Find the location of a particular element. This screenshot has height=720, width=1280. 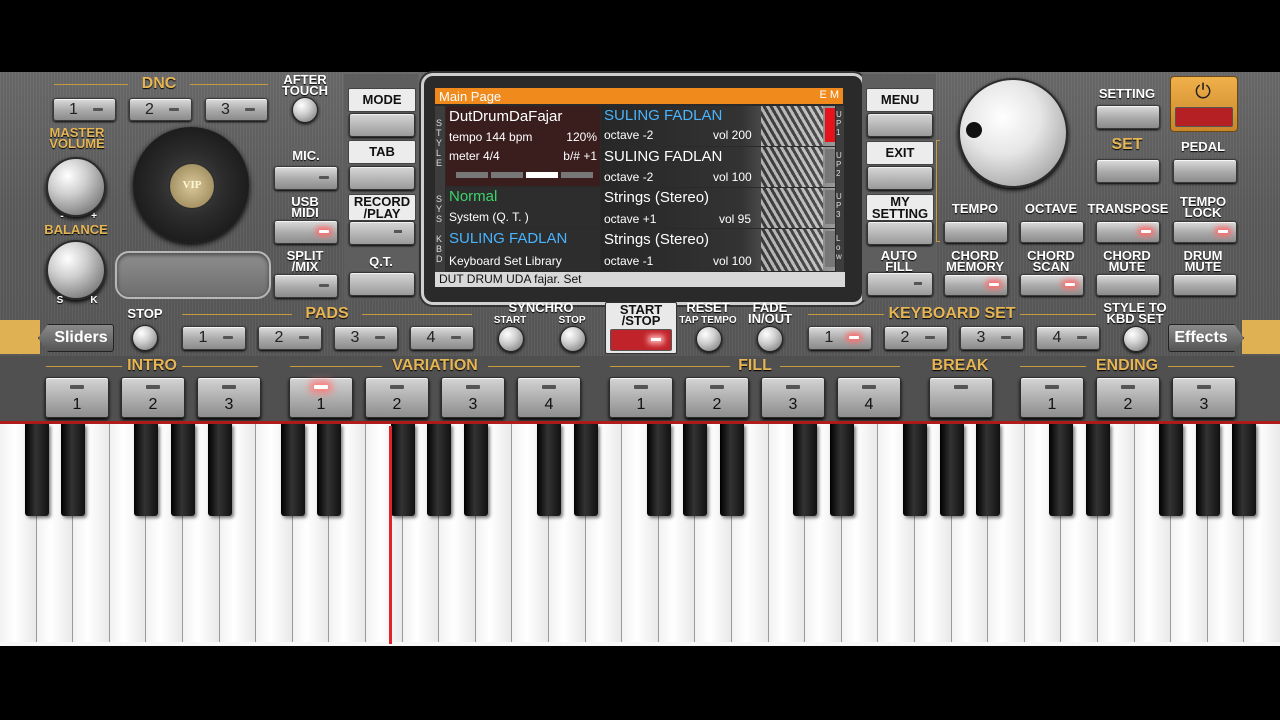

pad-button-1: 1 is located at coordinates (214, 338).